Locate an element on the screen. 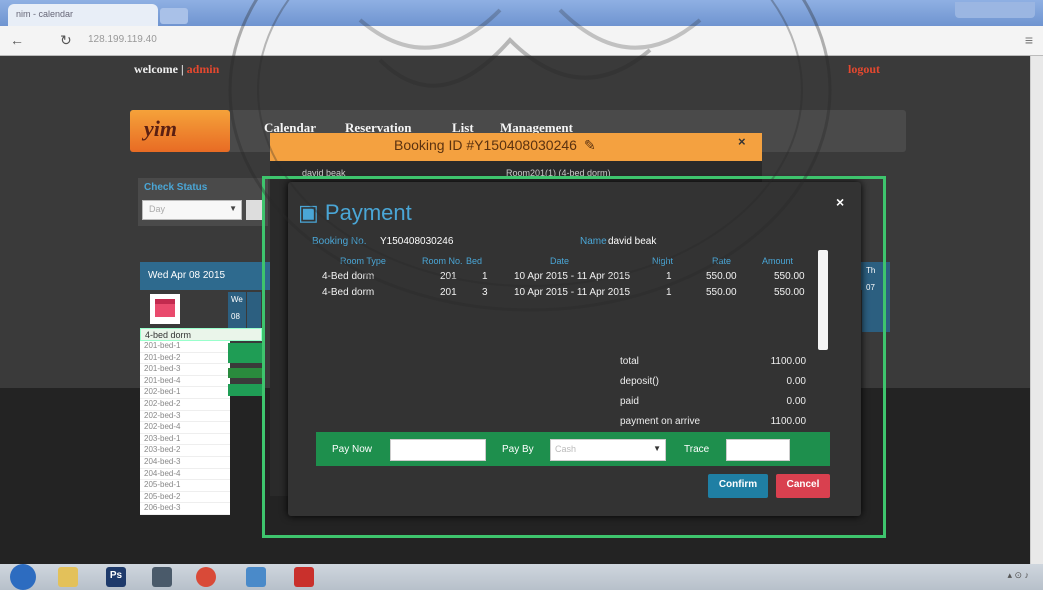 The width and height of the screenshot is (1043, 590). url-field: 128.199.119.40 is located at coordinates (122, 39).